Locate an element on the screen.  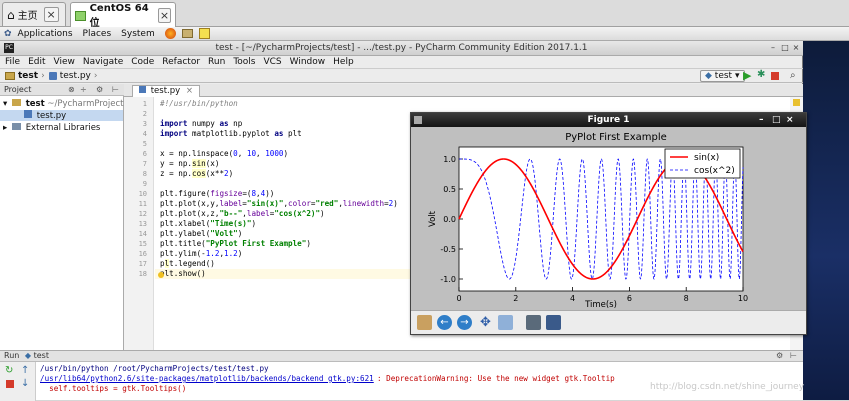
menu-refactor: Refactor is located at coordinates (181, 62).